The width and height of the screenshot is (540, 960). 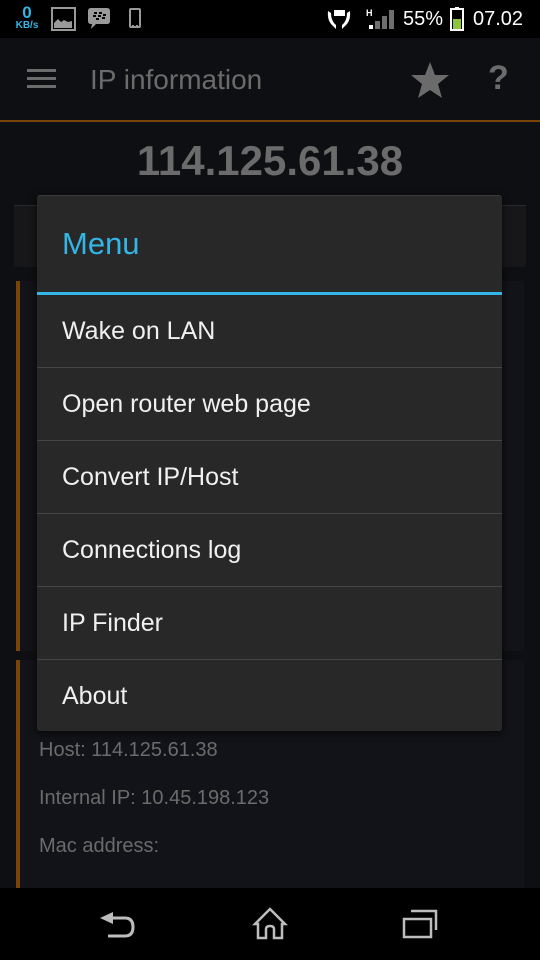 What do you see at coordinates (270, 79) in the screenshot?
I see `action-bar: IP information ?` at bounding box center [270, 79].